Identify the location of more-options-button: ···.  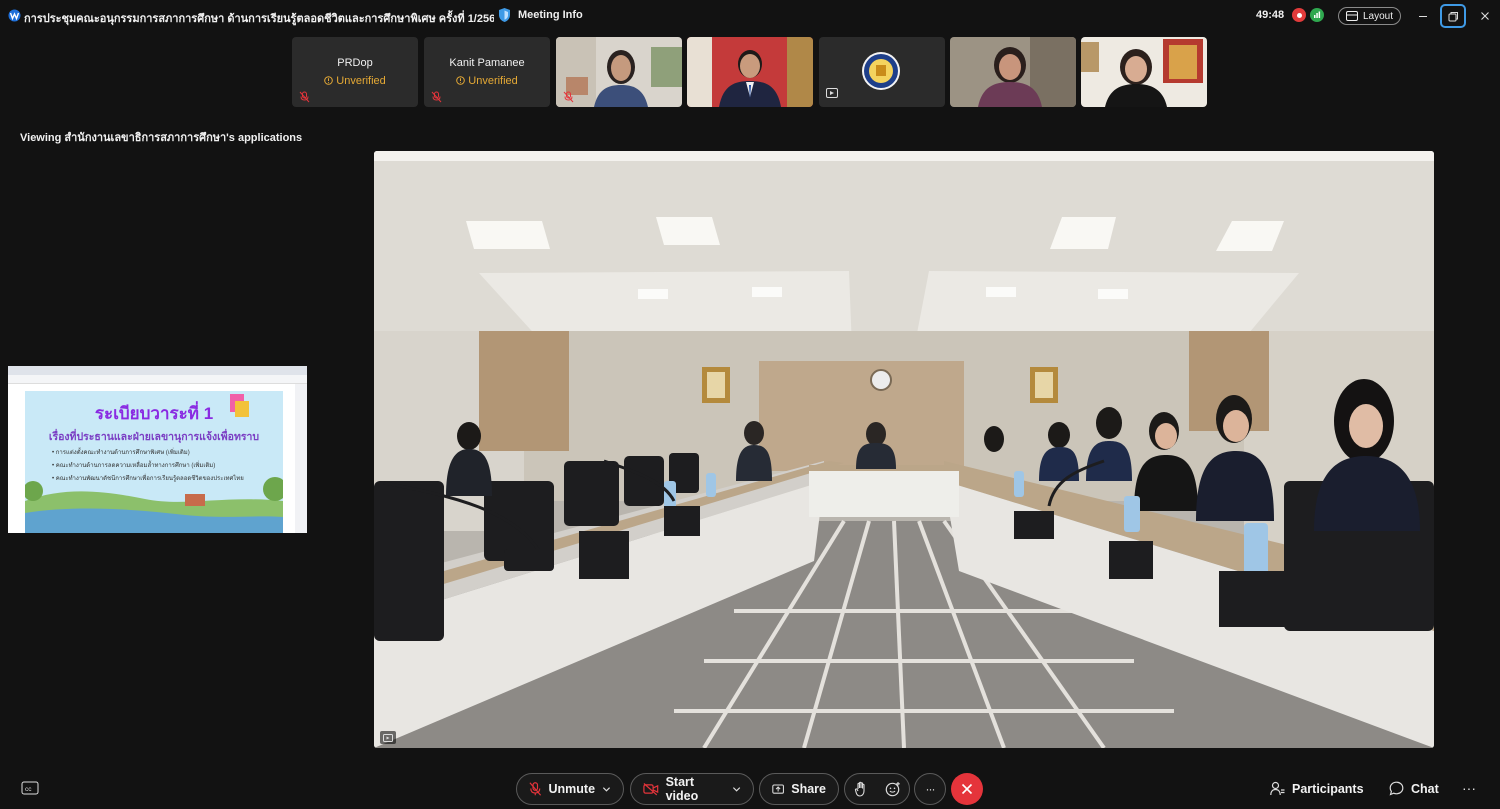
(930, 789).